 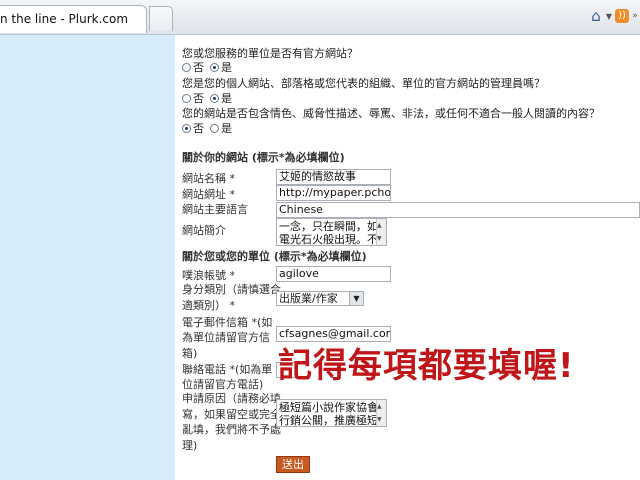 I want to click on q2-options: 否 是, so click(x=209, y=98).